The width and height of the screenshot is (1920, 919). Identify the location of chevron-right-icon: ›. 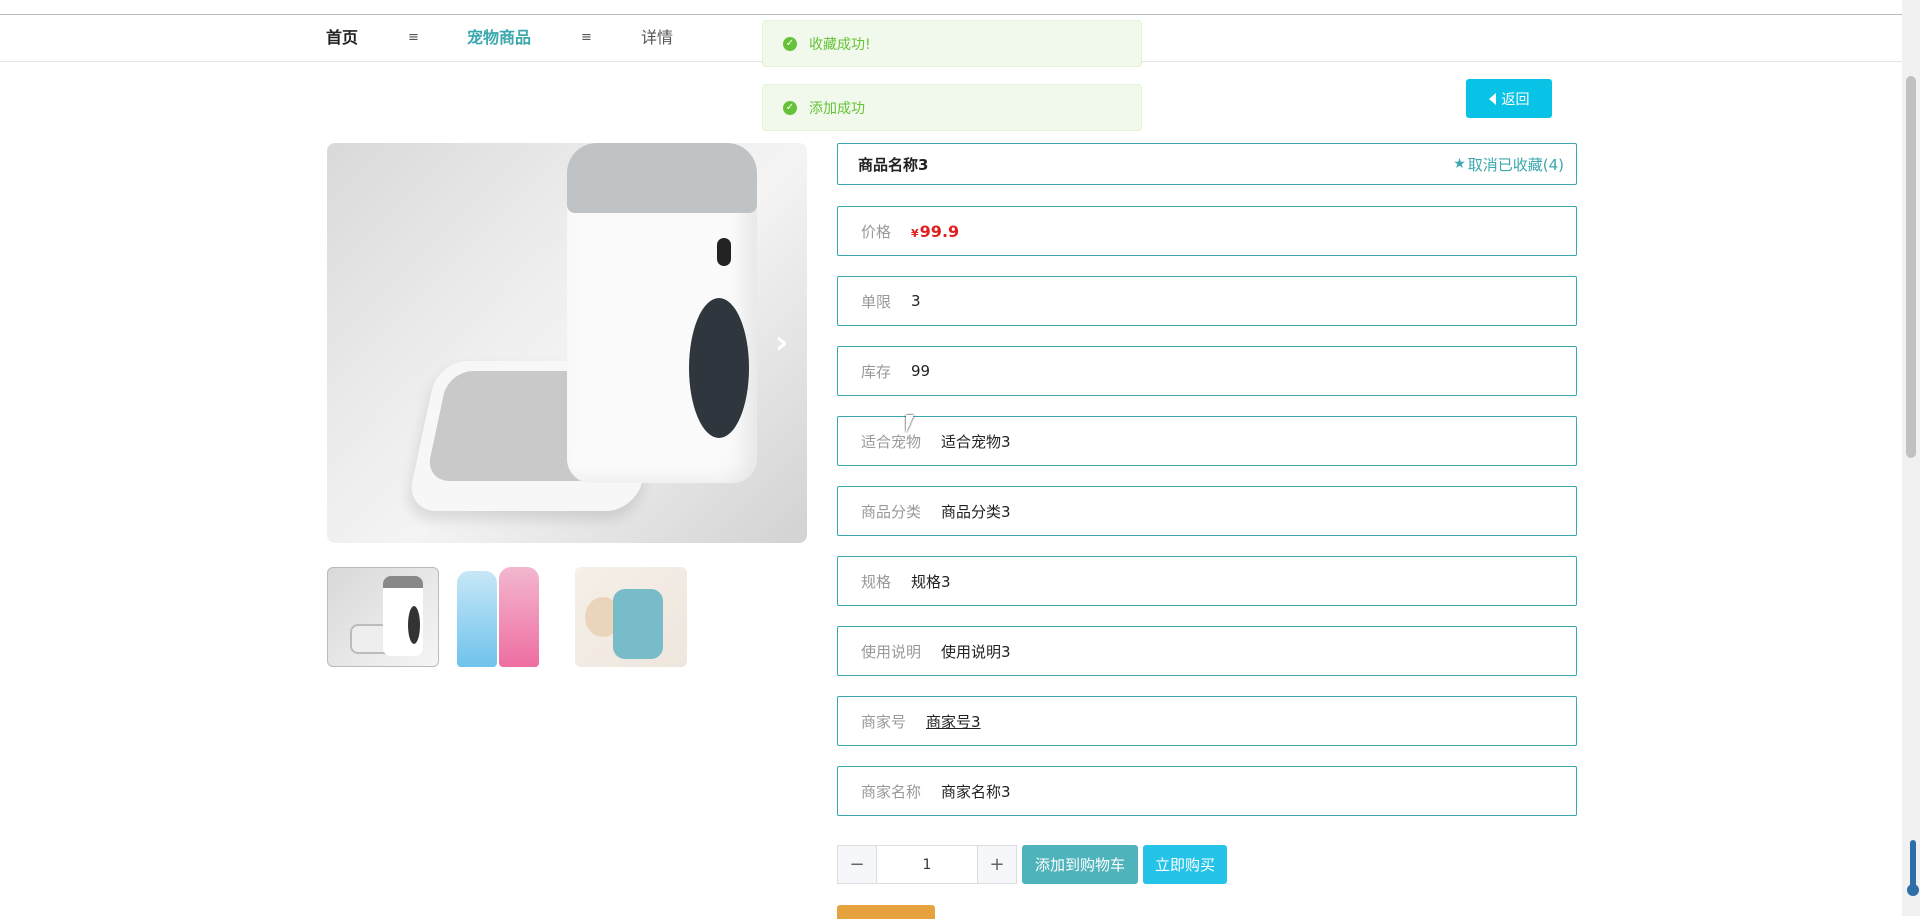
(781, 342).